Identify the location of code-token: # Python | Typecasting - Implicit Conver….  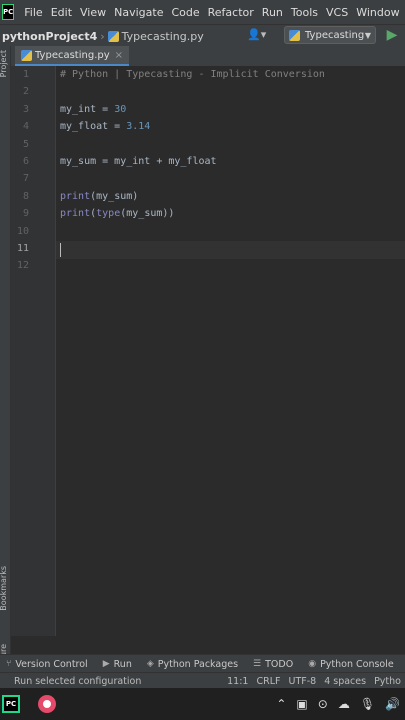
(192, 74).